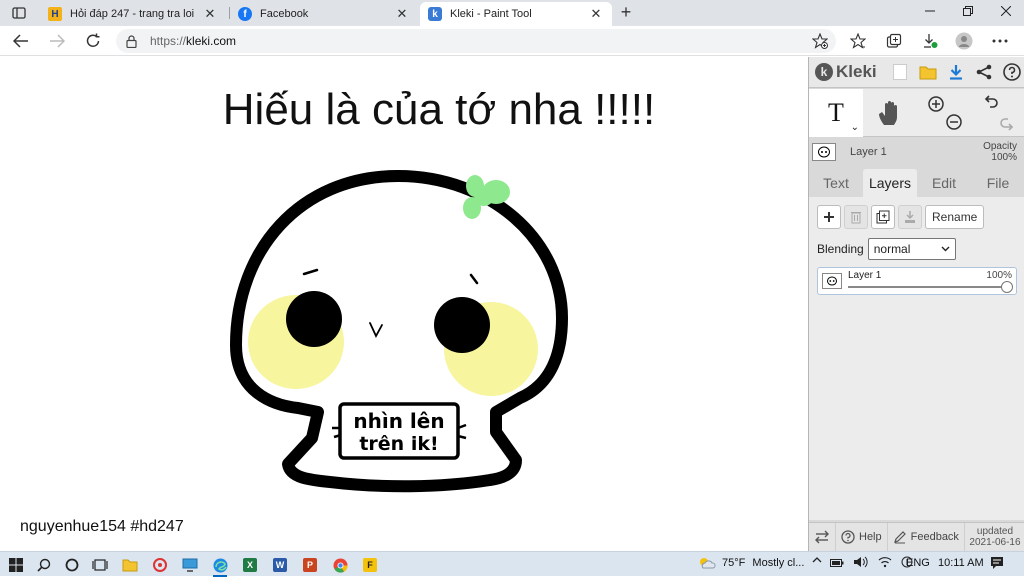 The height and width of the screenshot is (577, 1024). I want to click on sign-line-1: nhìn lên, so click(398, 421).